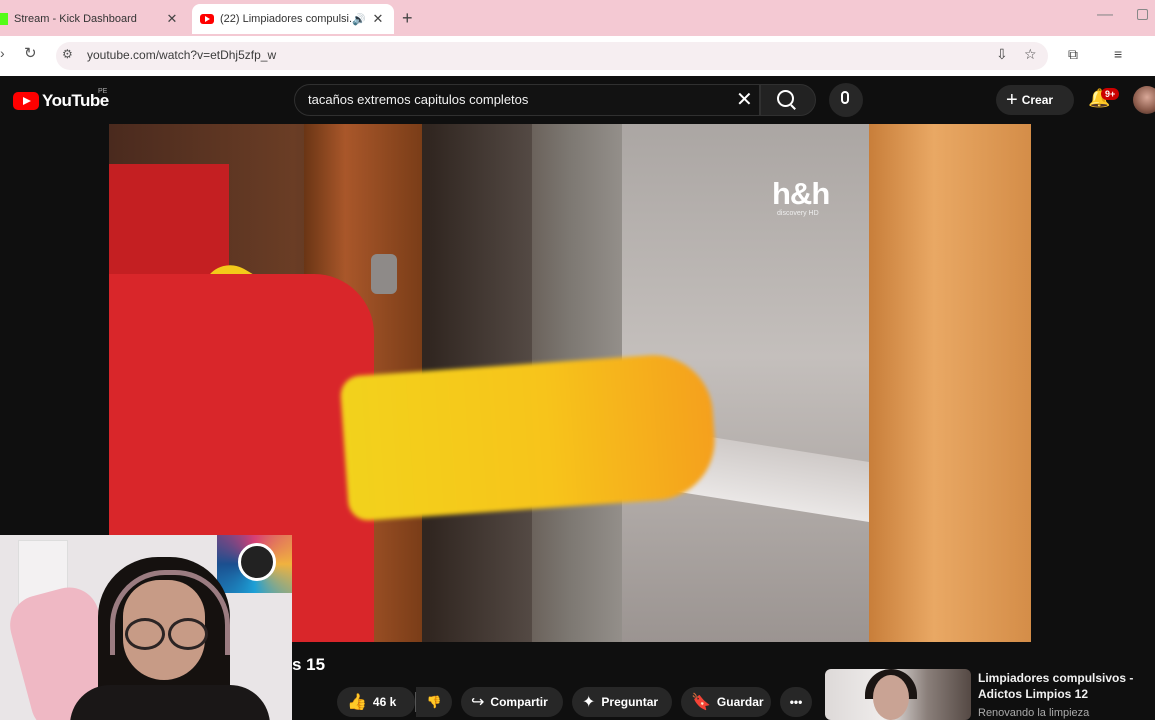 The image size is (1155, 720). What do you see at coordinates (2, 53) in the screenshot?
I see `back-icon: ›` at bounding box center [2, 53].